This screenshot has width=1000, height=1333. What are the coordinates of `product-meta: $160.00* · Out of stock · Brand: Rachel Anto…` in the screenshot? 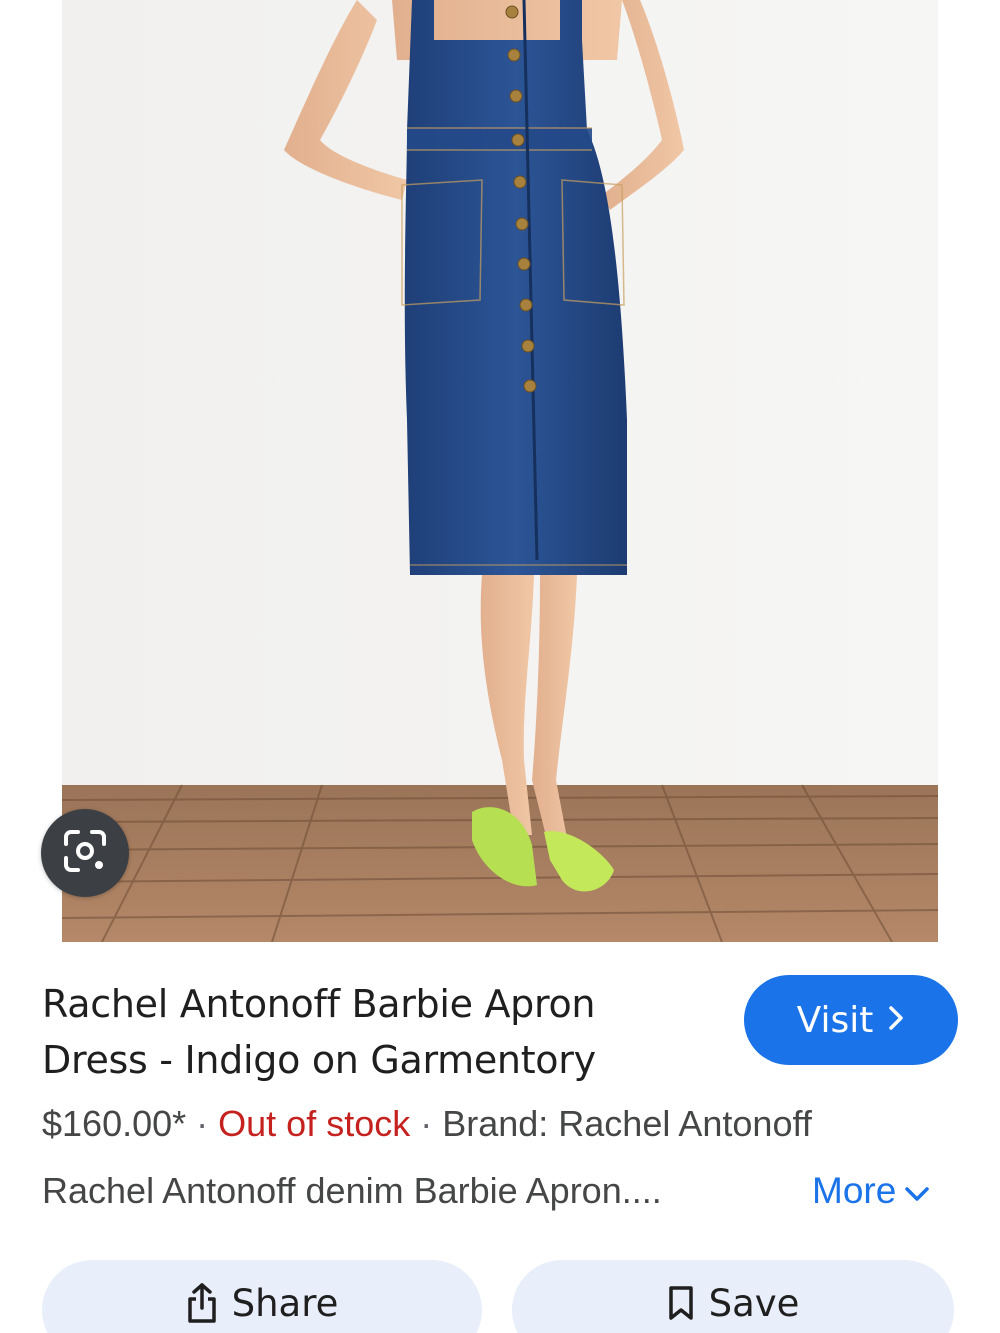 It's located at (507, 1124).